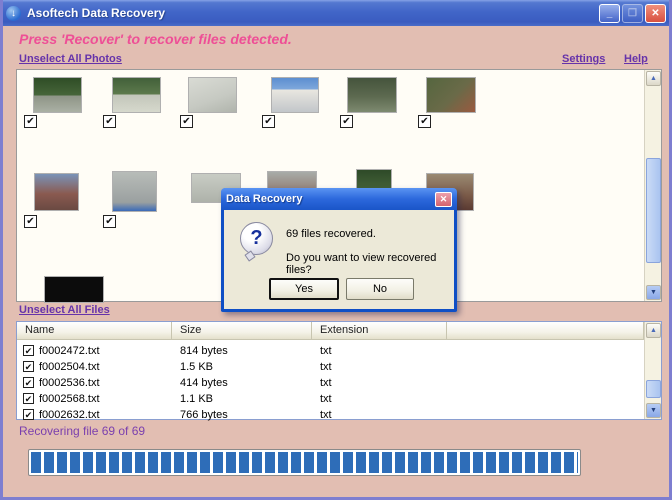 This screenshot has height=500, width=672. I want to click on file-name: f0002536.txt, so click(69, 383).